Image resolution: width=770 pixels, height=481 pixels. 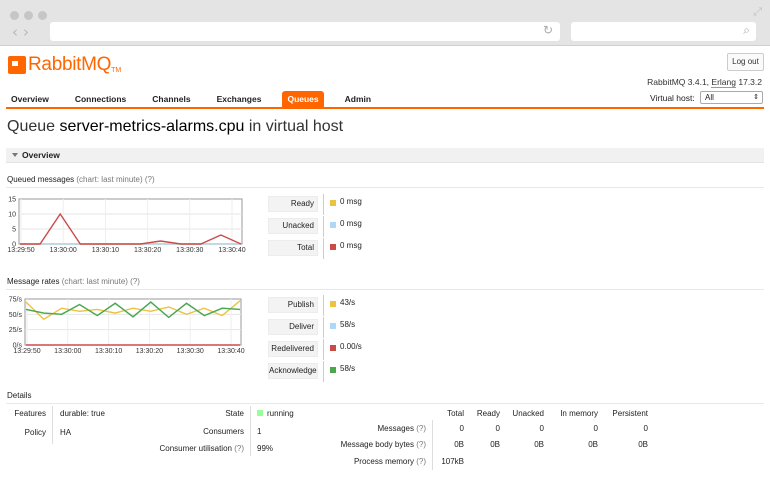 What do you see at coordinates (23, 32) in the screenshot?
I see `back-forward-icon: ‹›` at bounding box center [23, 32].